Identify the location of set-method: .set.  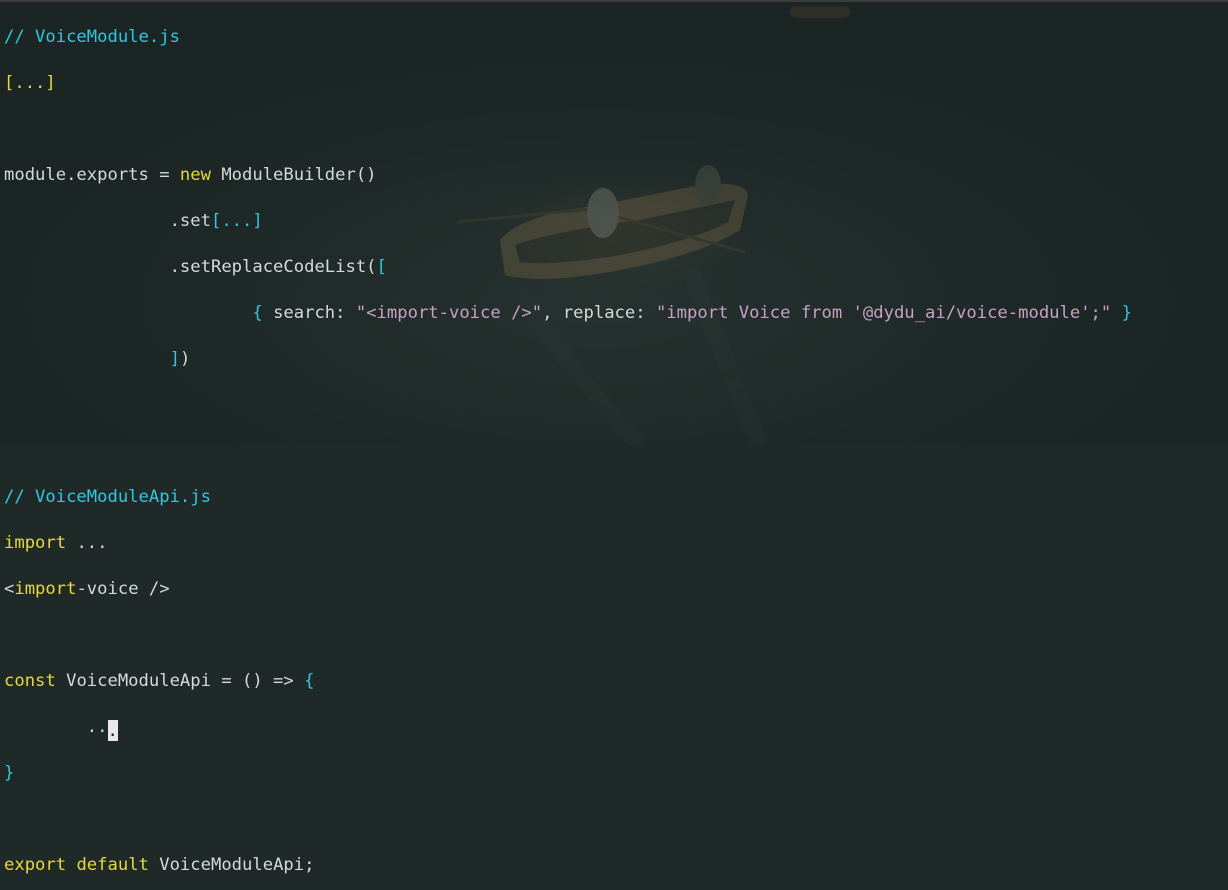
(190, 221).